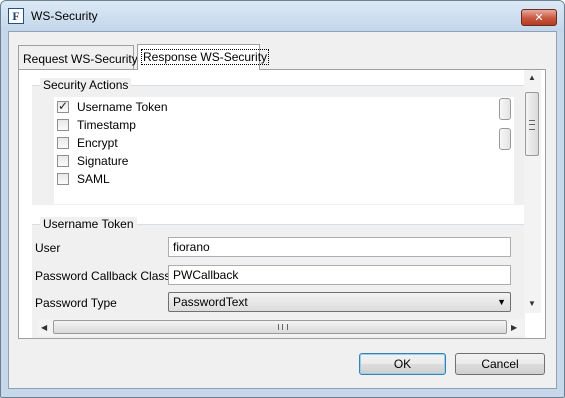 This screenshot has width=565, height=398. What do you see at coordinates (63, 161) in the screenshot?
I see `checkbox-signature` at bounding box center [63, 161].